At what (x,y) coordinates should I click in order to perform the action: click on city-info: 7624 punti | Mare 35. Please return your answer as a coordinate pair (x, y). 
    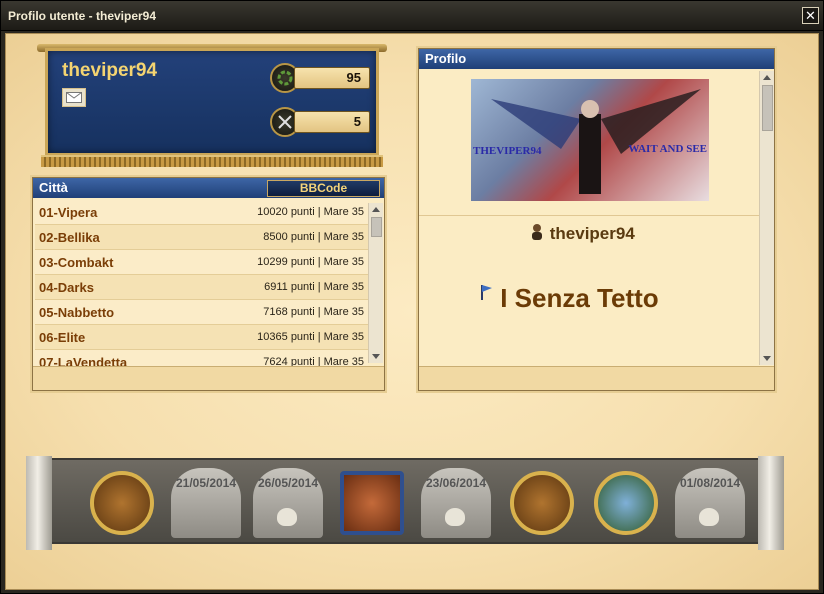
    Looking at the image, I should click on (313, 361).